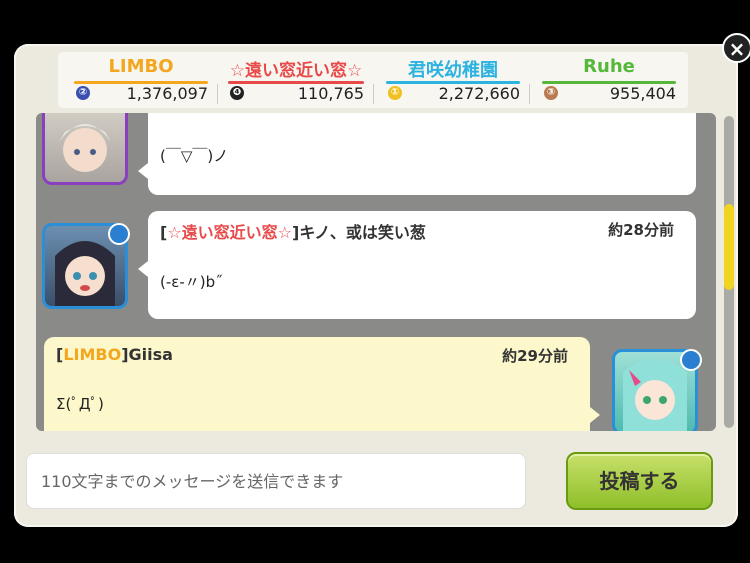  Describe the element at coordinates (417, 154) in the screenshot. I see `message-bubble: (￣▽￣)ノ` at that location.